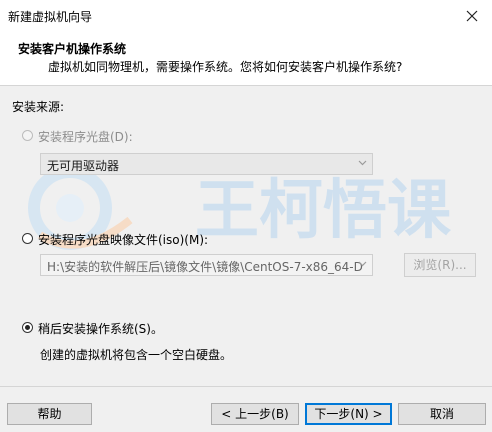 This screenshot has height=432, width=492. I want to click on title-bar: 新建虚拟机向导, so click(246, 16).